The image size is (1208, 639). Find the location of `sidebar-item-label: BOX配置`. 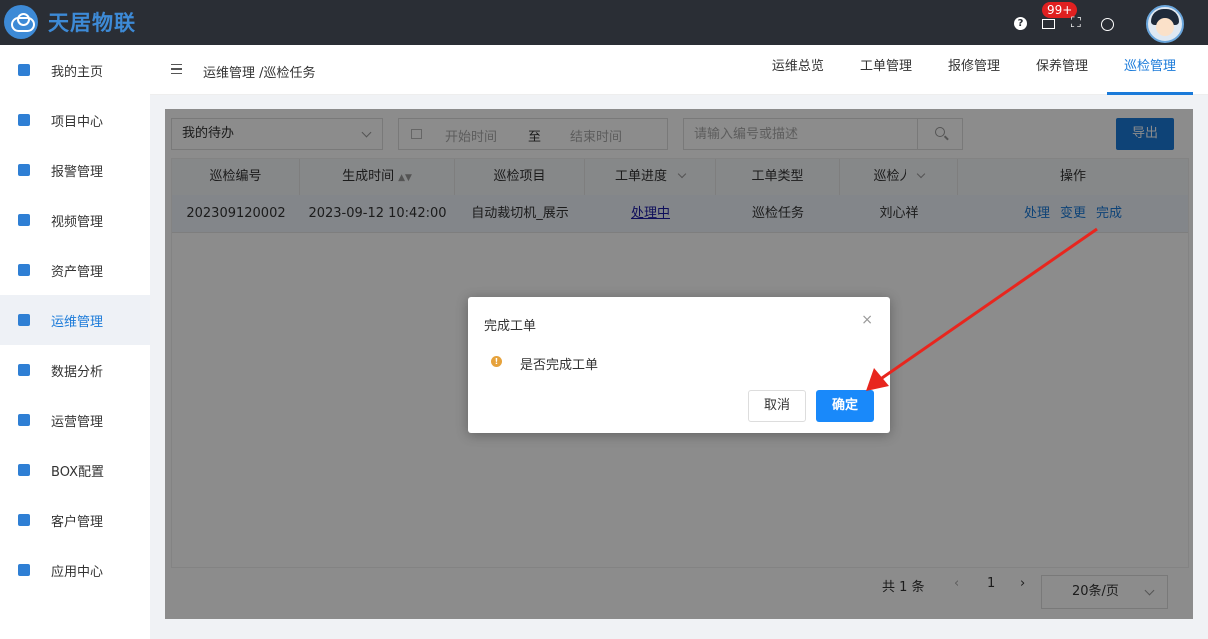

sidebar-item-label: BOX配置 is located at coordinates (77, 472).